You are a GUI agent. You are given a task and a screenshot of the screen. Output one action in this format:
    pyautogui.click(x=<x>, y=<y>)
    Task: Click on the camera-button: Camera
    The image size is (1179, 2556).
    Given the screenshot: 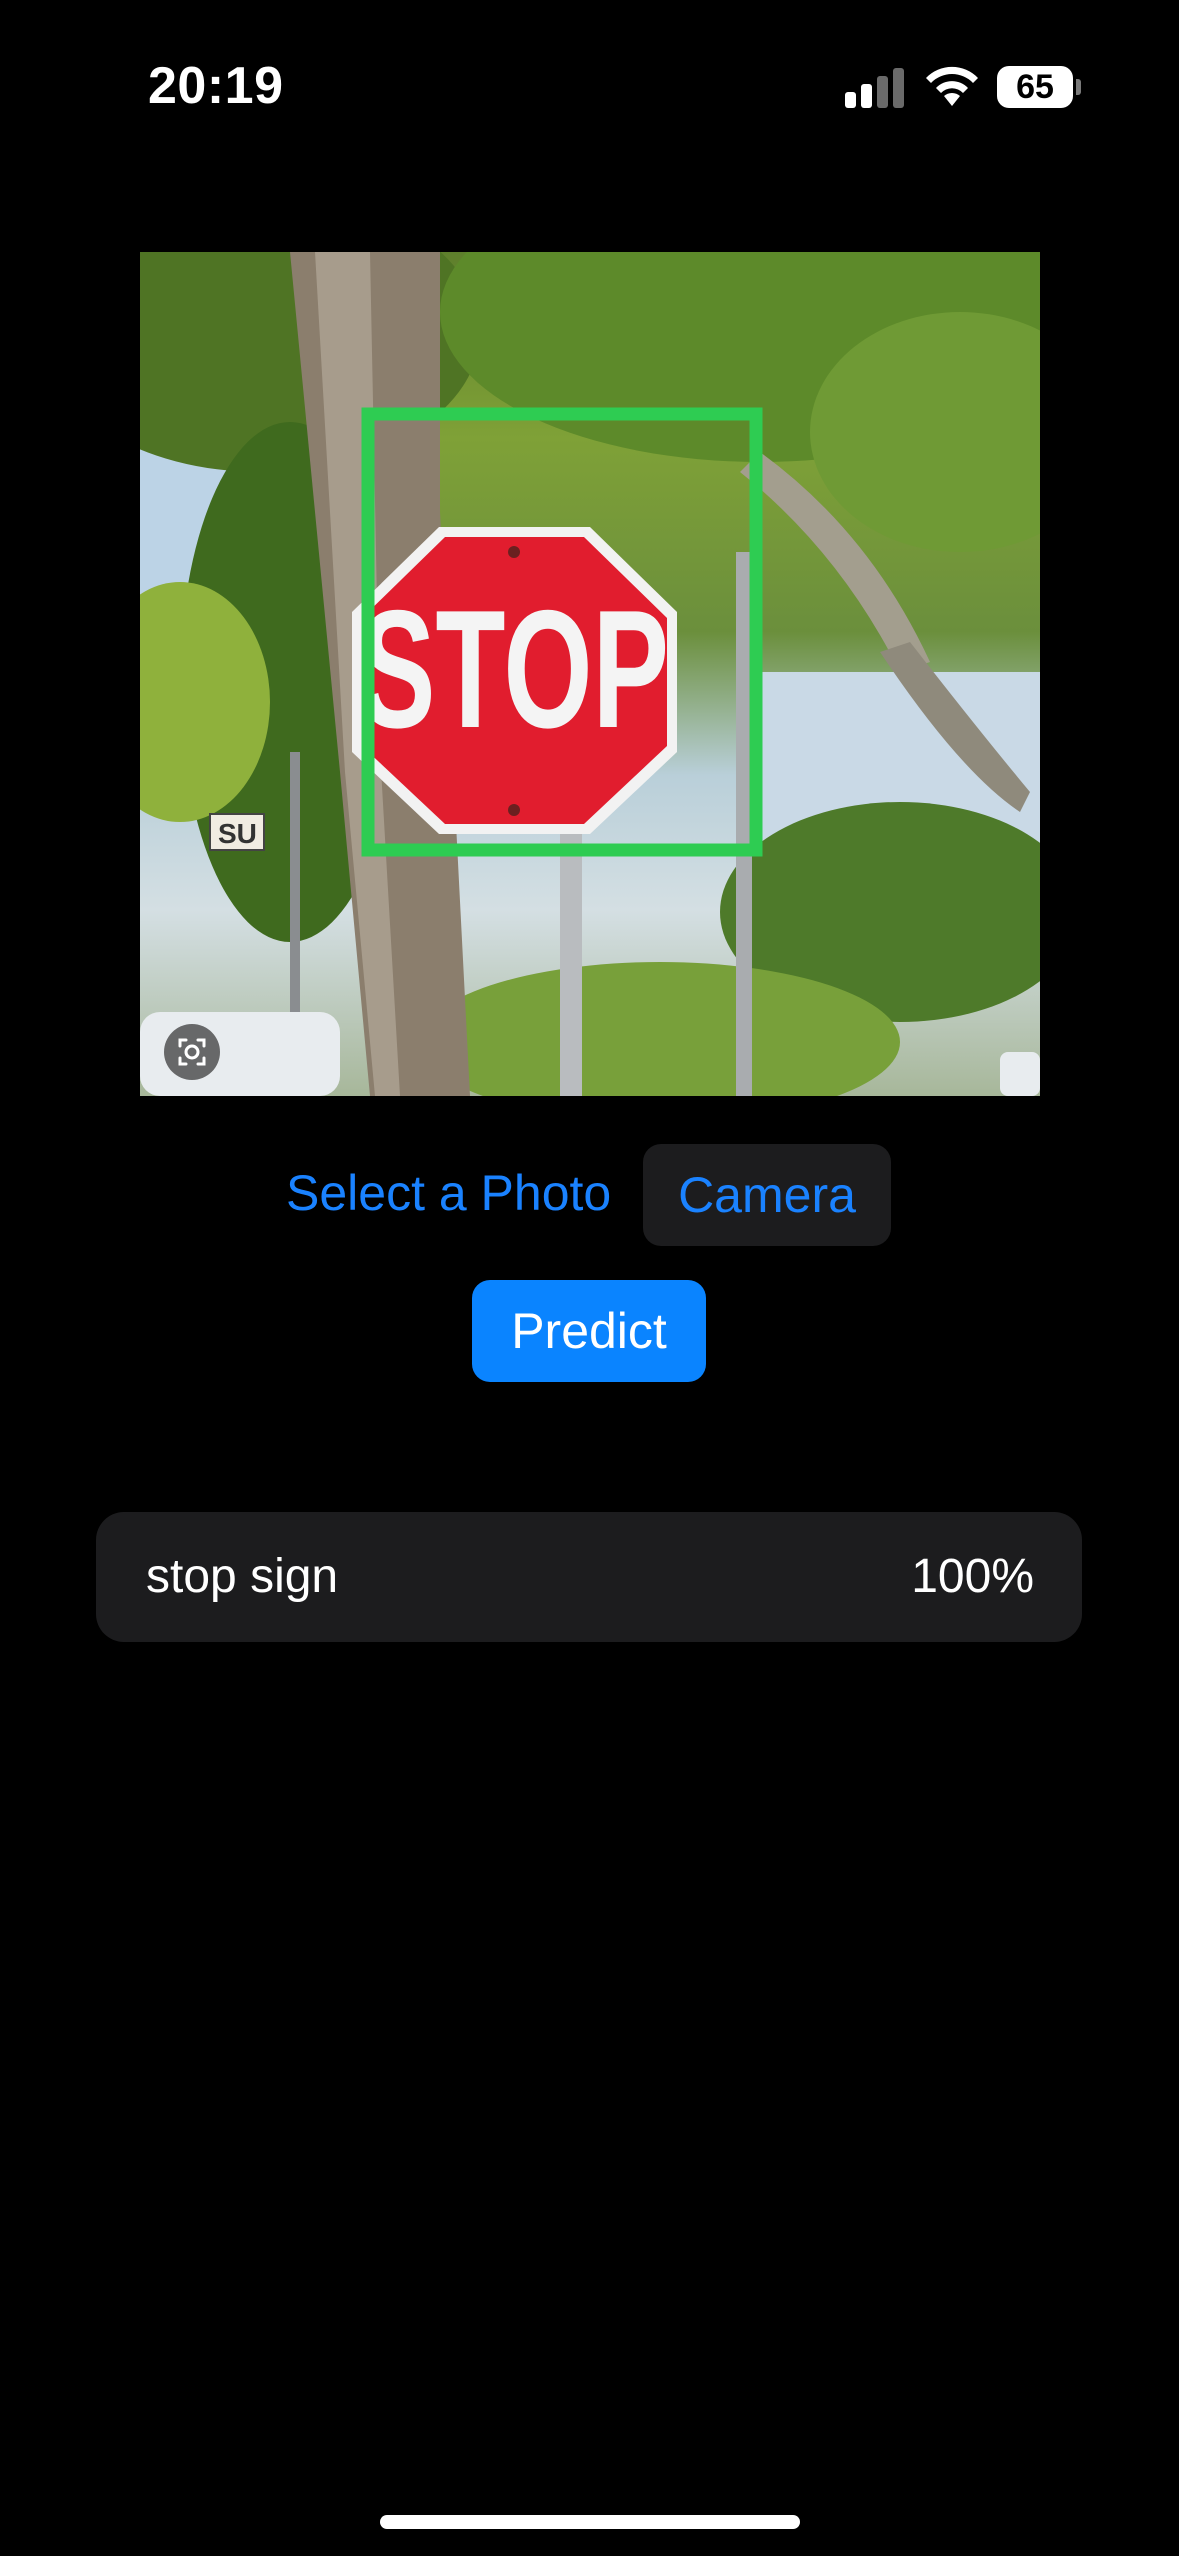 What is the action you would take?
    pyautogui.click(x=767, y=1195)
    